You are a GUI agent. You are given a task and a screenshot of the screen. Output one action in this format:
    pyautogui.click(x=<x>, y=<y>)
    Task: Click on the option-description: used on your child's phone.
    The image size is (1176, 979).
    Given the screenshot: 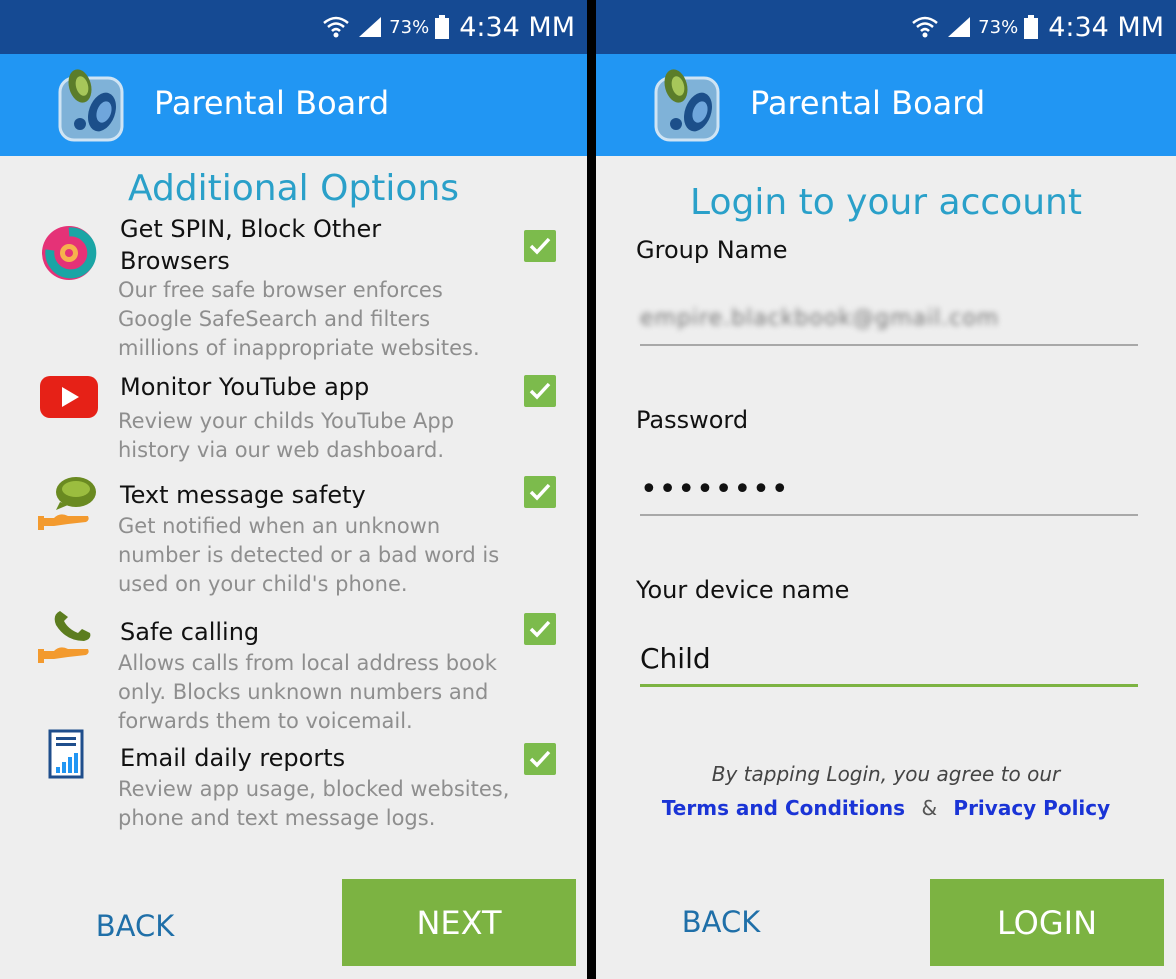 What is the action you would take?
    pyautogui.click(x=263, y=584)
    